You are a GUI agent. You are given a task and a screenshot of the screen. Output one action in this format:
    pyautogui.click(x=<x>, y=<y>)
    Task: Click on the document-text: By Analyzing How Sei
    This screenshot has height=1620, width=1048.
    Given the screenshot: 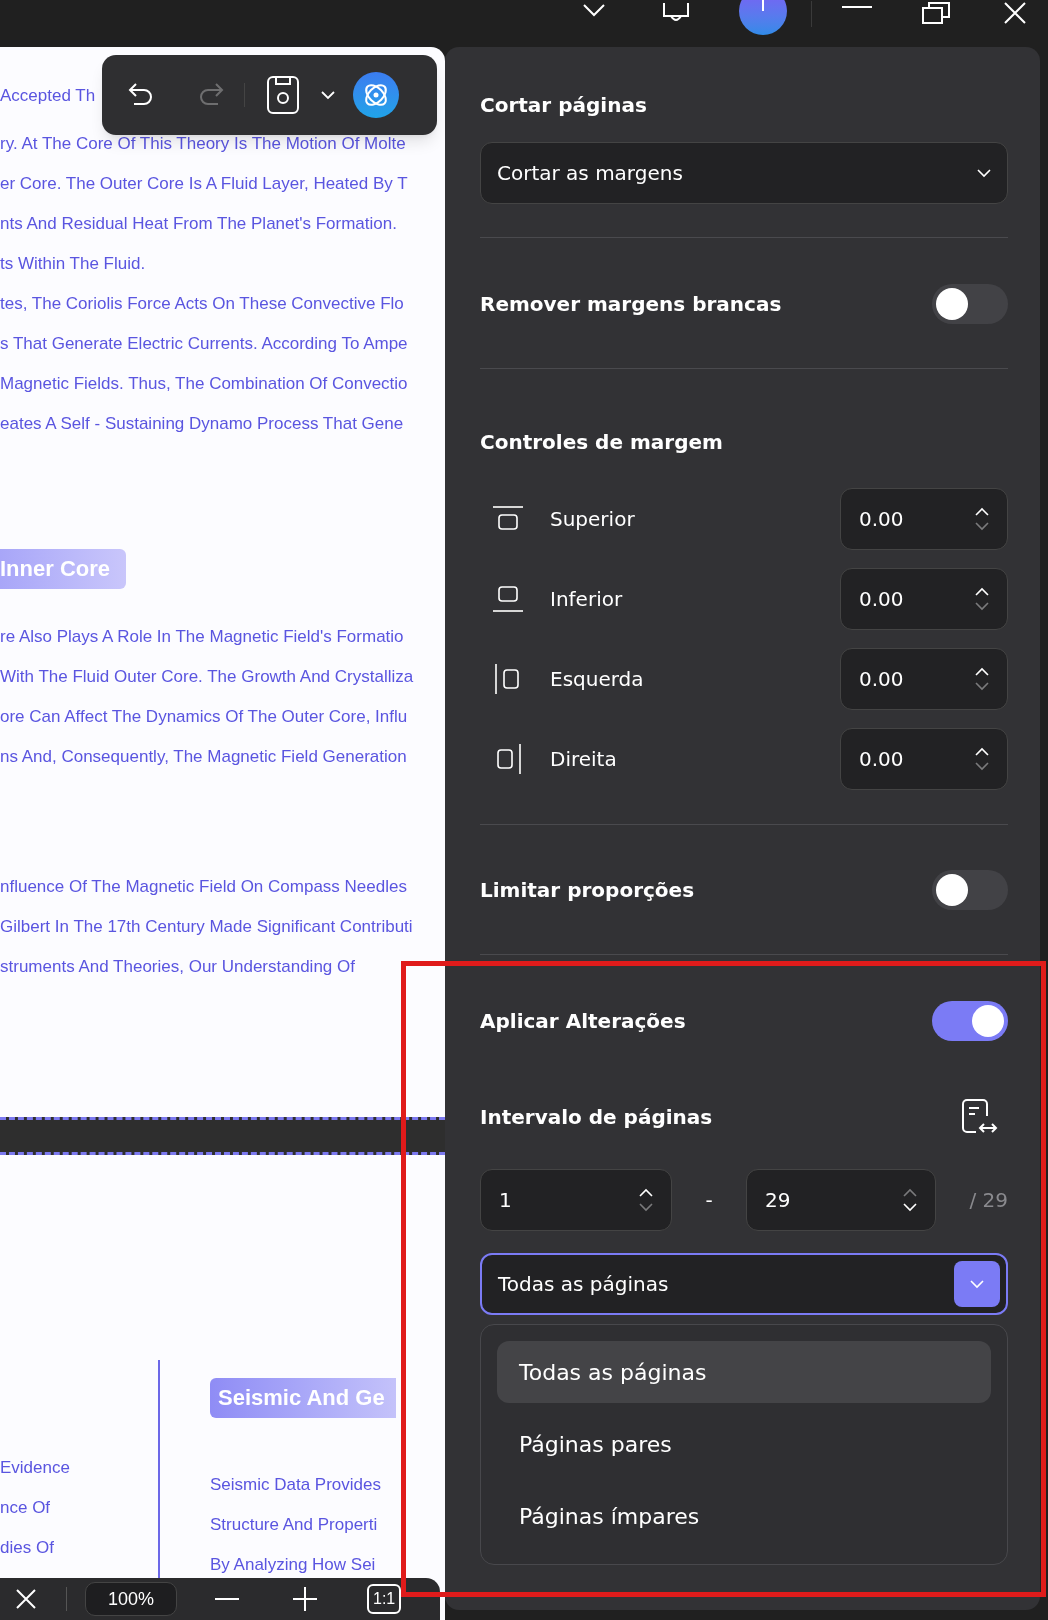 What is the action you would take?
    pyautogui.click(x=293, y=1565)
    